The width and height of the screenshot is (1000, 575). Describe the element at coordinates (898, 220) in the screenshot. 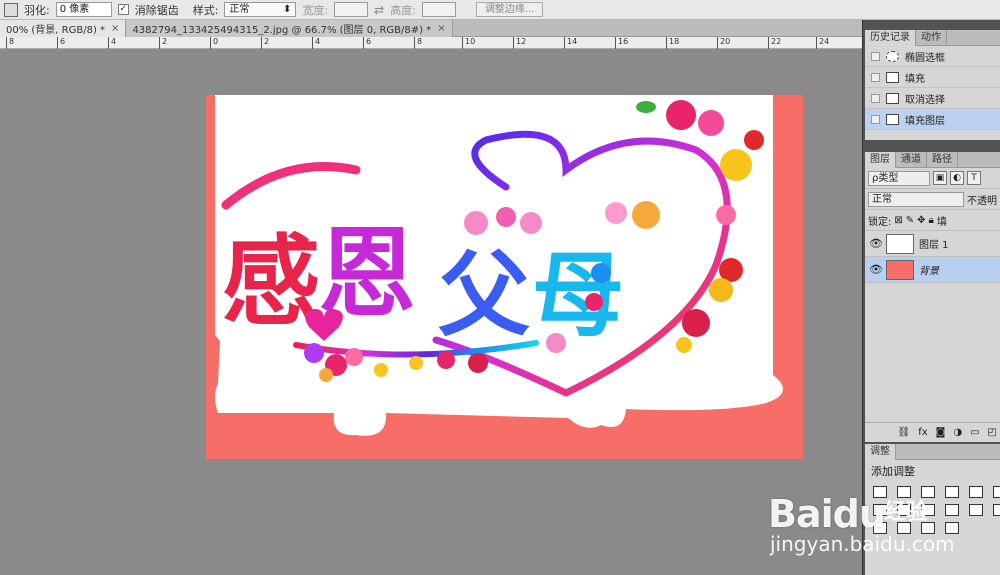

I see `lock-transparent-icon: ⊠` at that location.